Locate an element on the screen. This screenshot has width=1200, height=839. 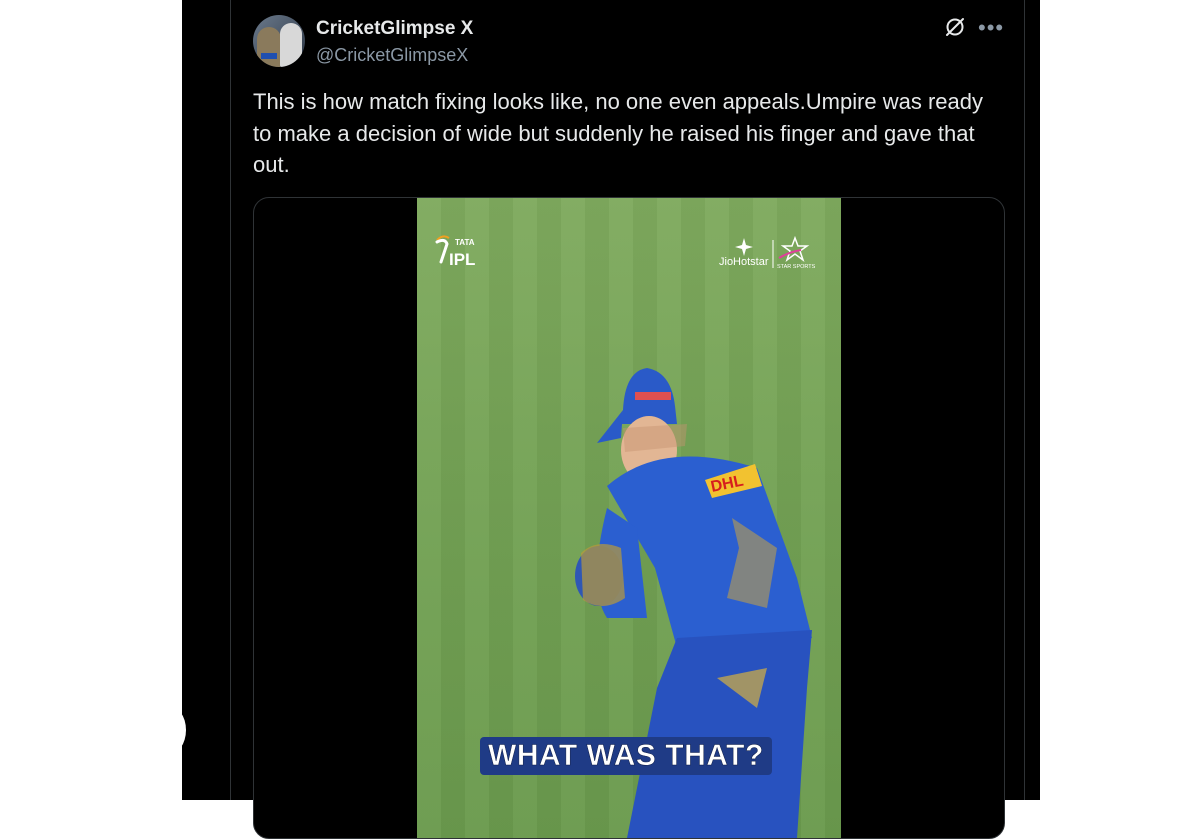
ipl-logo-main: IPL is located at coordinates (462, 259).